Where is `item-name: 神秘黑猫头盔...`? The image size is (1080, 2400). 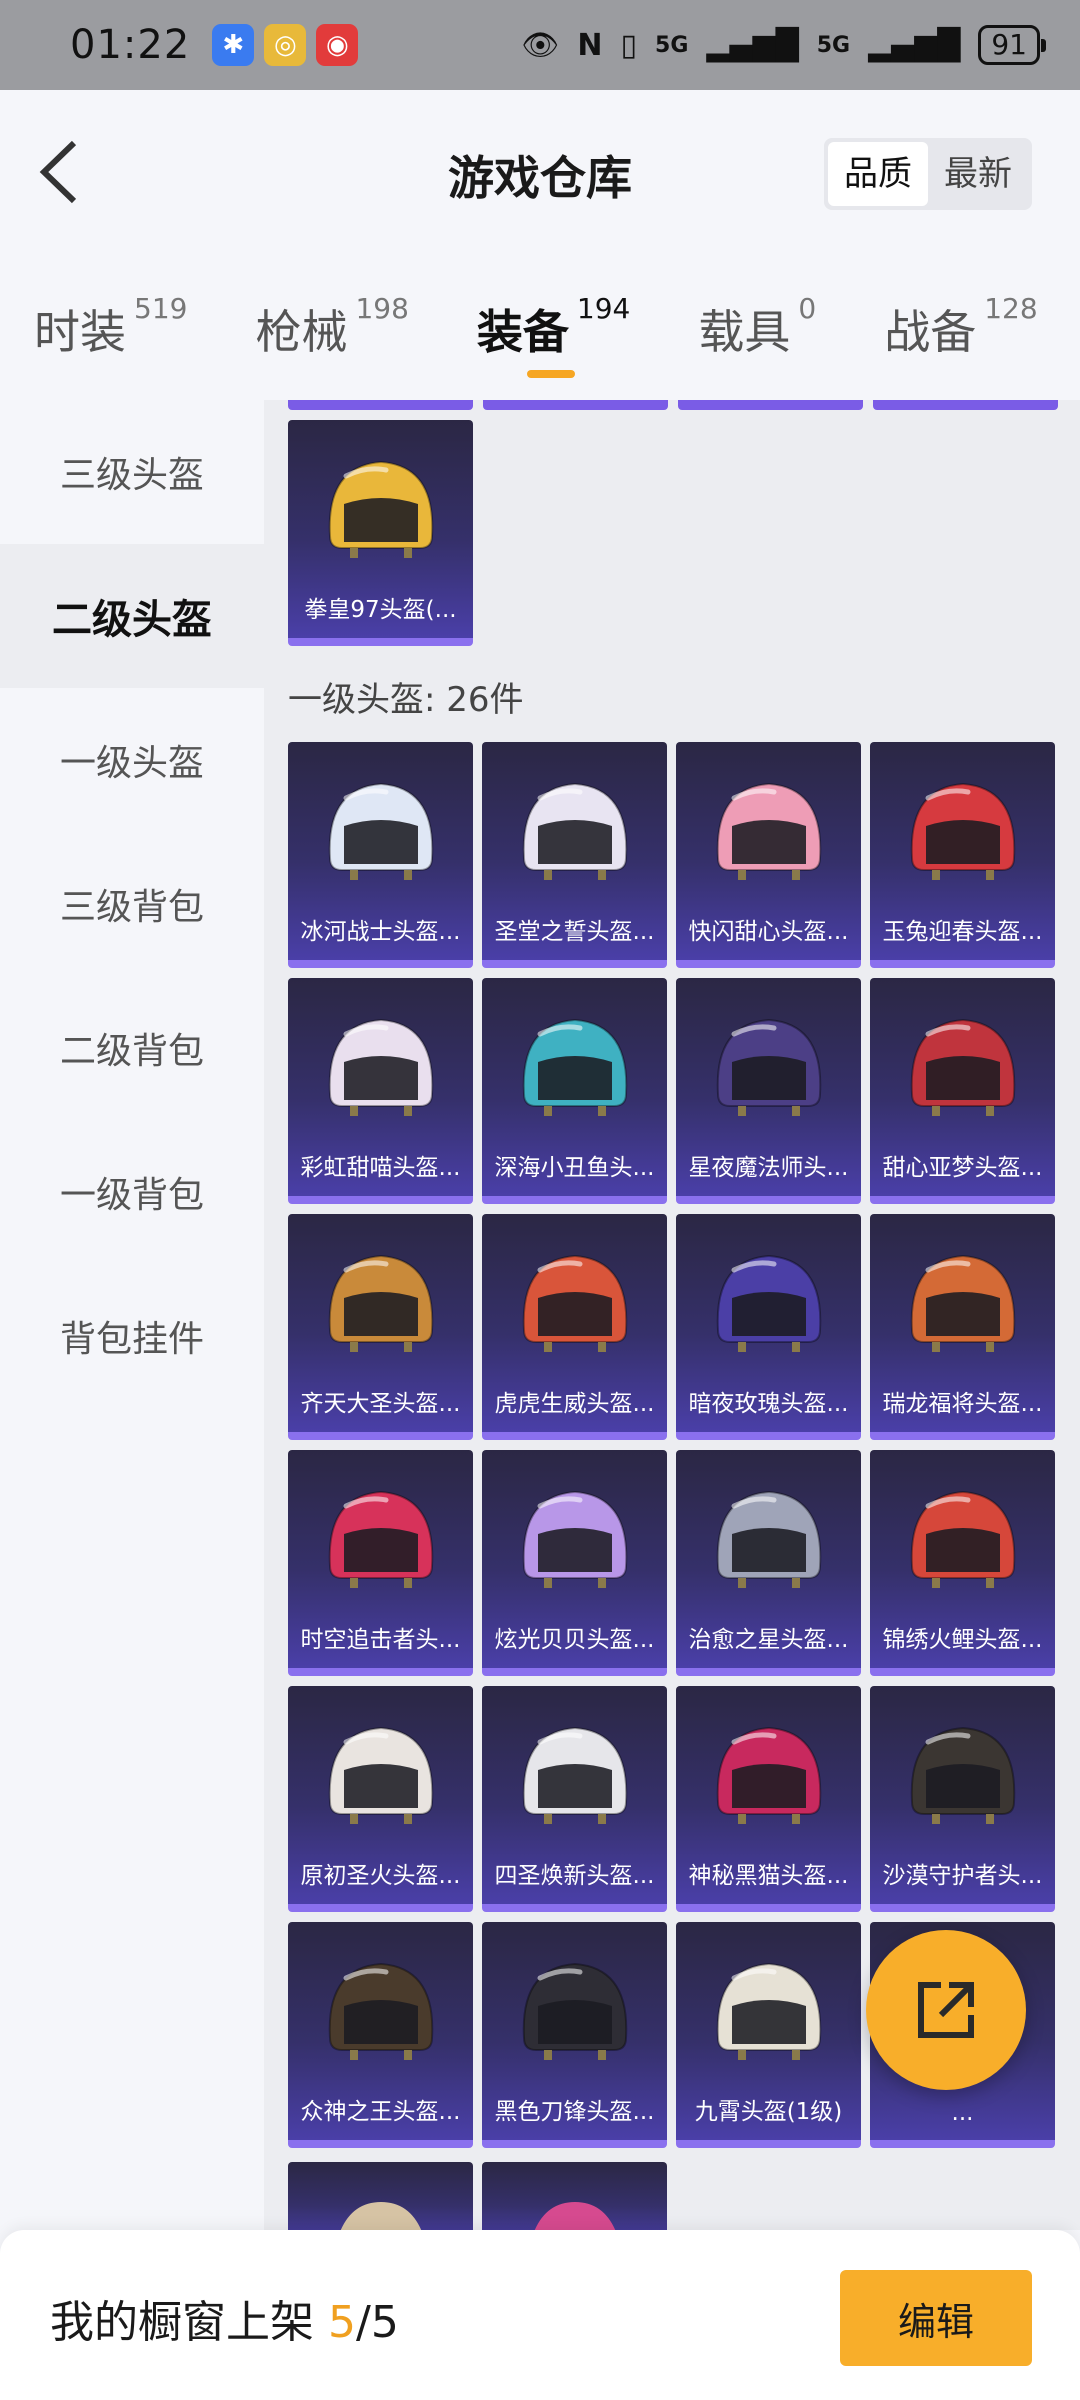
item-name: 神秘黑猫头盔... is located at coordinates (768, 1876).